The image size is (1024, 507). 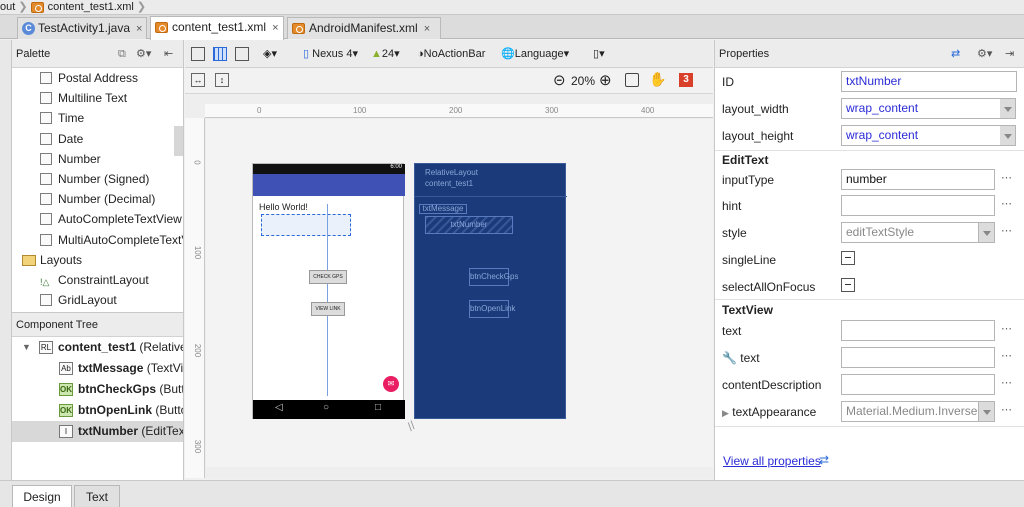 I want to click on theme-dropdown: ◑NoActionBar, so click(x=451, y=54).